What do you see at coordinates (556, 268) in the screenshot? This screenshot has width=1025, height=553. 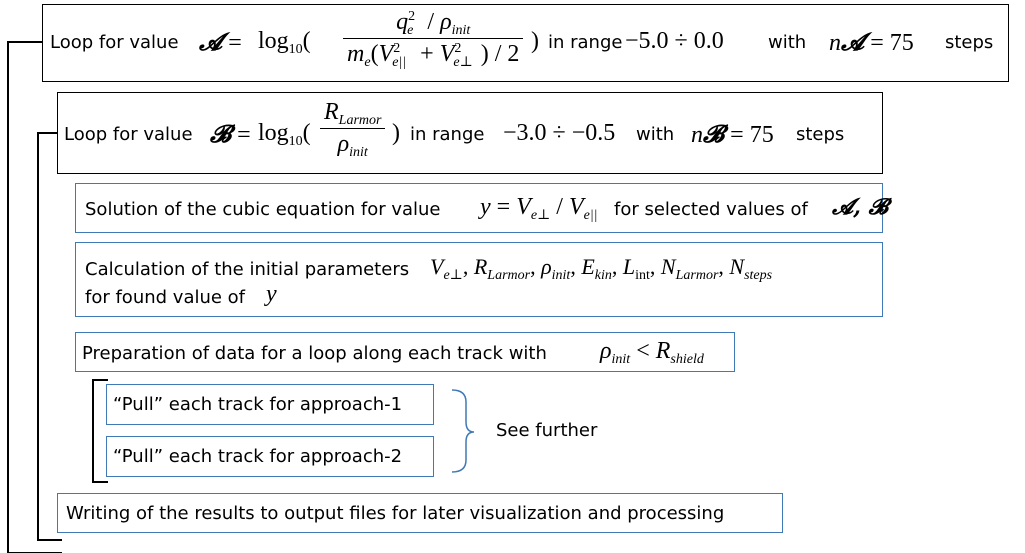 I see `calc-param: ρinit` at bounding box center [556, 268].